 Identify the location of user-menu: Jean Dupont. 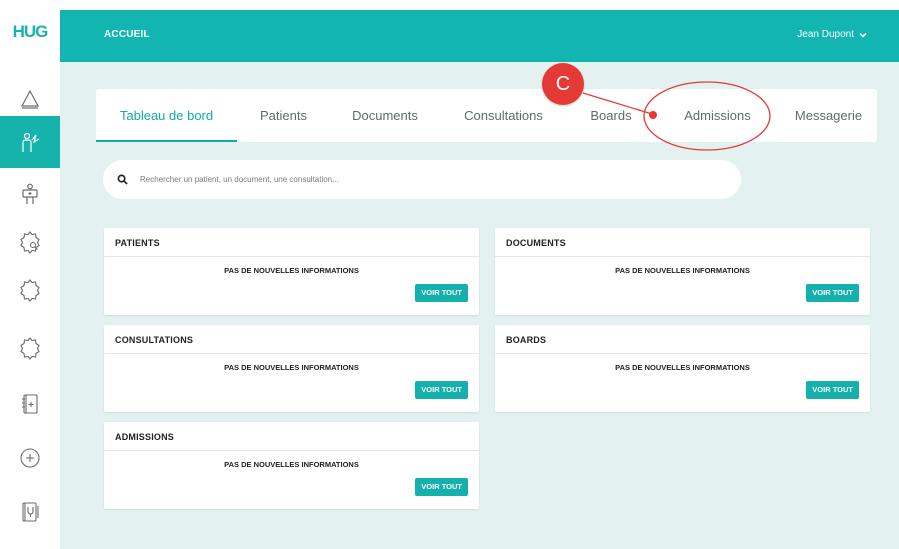
(832, 34).